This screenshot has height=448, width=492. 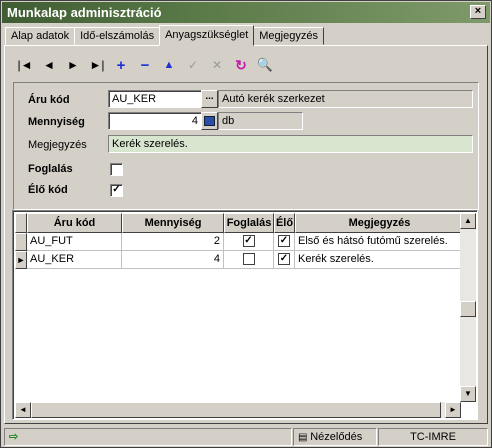 What do you see at coordinates (25, 65) in the screenshot?
I see `first-record-icon: |◄` at bounding box center [25, 65].